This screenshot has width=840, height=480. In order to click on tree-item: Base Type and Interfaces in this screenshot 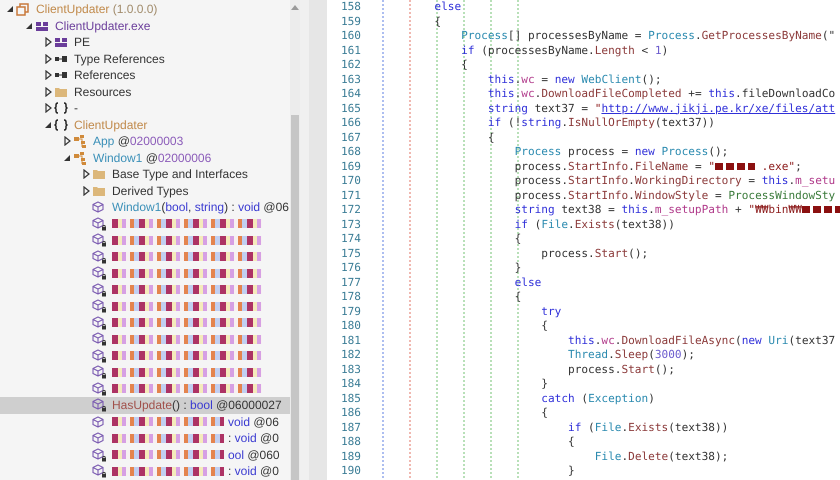, I will do `click(145, 174)`.